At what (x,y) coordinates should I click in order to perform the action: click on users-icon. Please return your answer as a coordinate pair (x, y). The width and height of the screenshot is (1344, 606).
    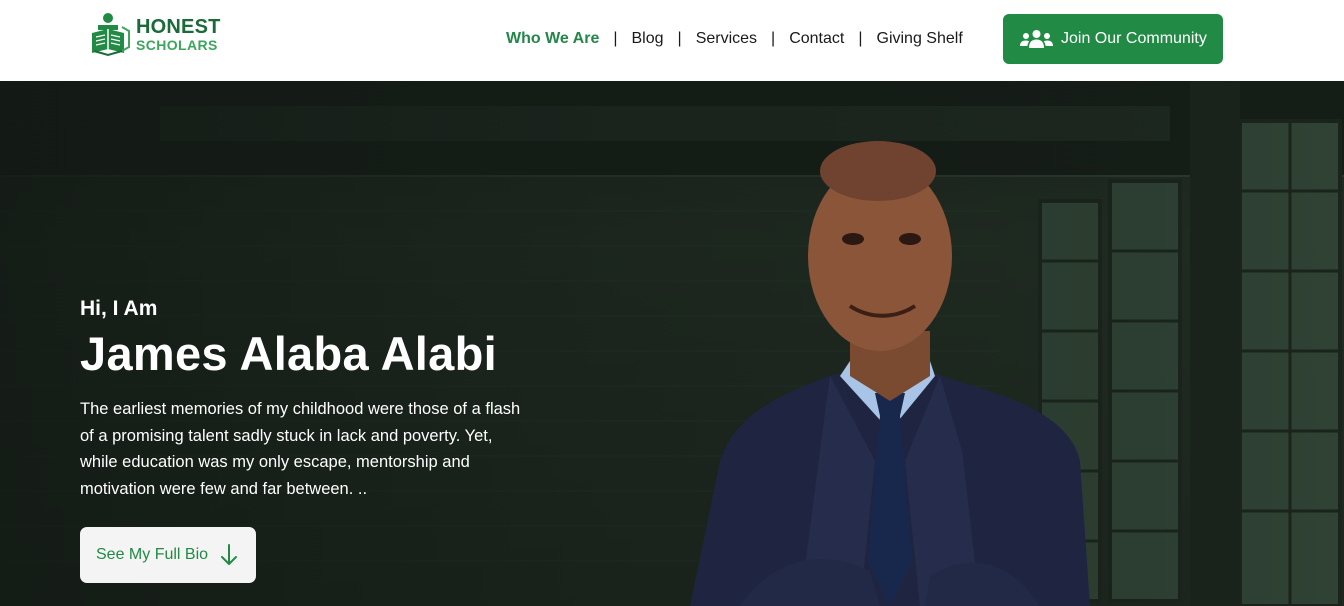
    Looking at the image, I should click on (1036, 39).